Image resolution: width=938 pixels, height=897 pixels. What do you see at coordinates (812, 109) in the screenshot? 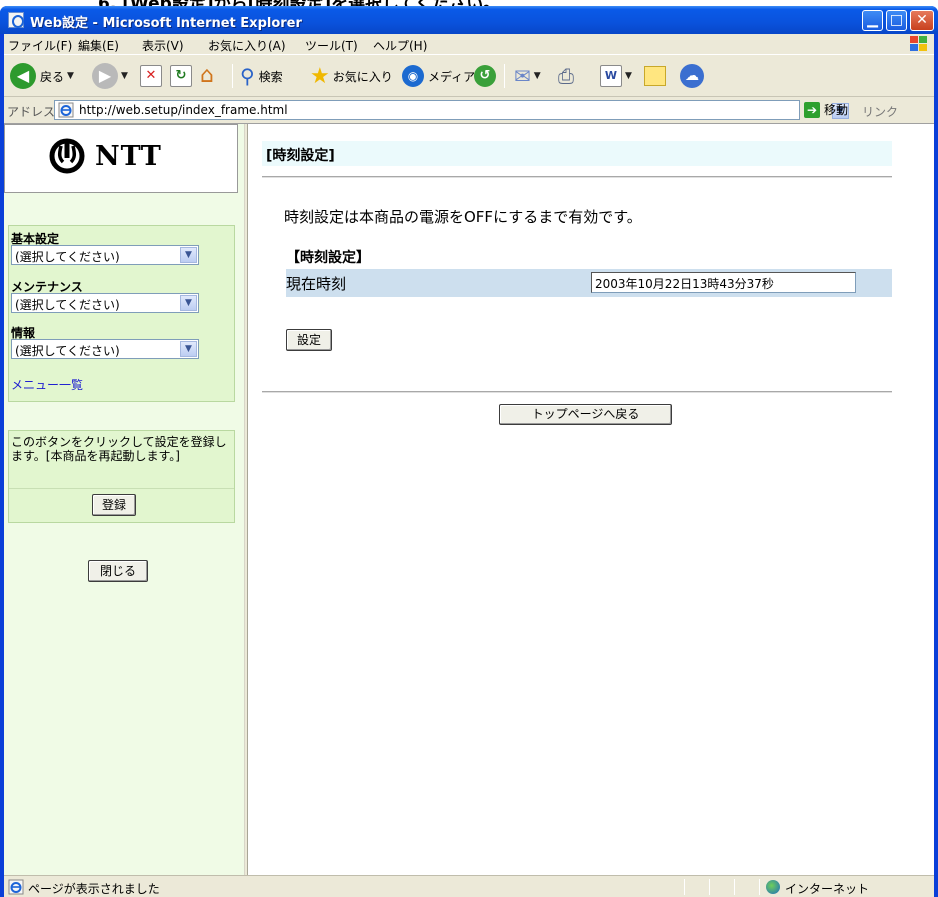
I see `go-arrow-icon: ➔` at bounding box center [812, 109].